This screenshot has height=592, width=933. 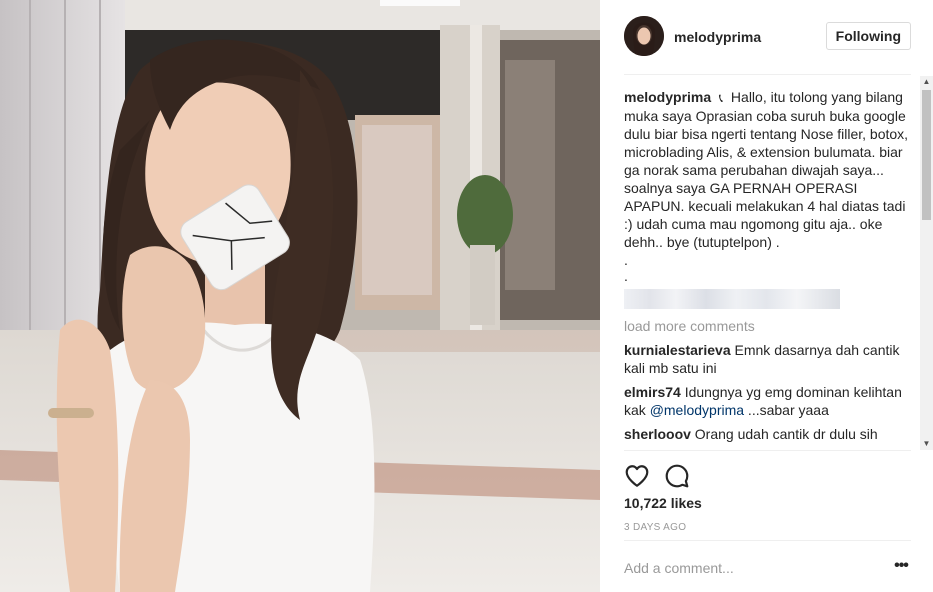 I want to click on post-timestamp: 3 DAYS AGO, so click(x=655, y=527).